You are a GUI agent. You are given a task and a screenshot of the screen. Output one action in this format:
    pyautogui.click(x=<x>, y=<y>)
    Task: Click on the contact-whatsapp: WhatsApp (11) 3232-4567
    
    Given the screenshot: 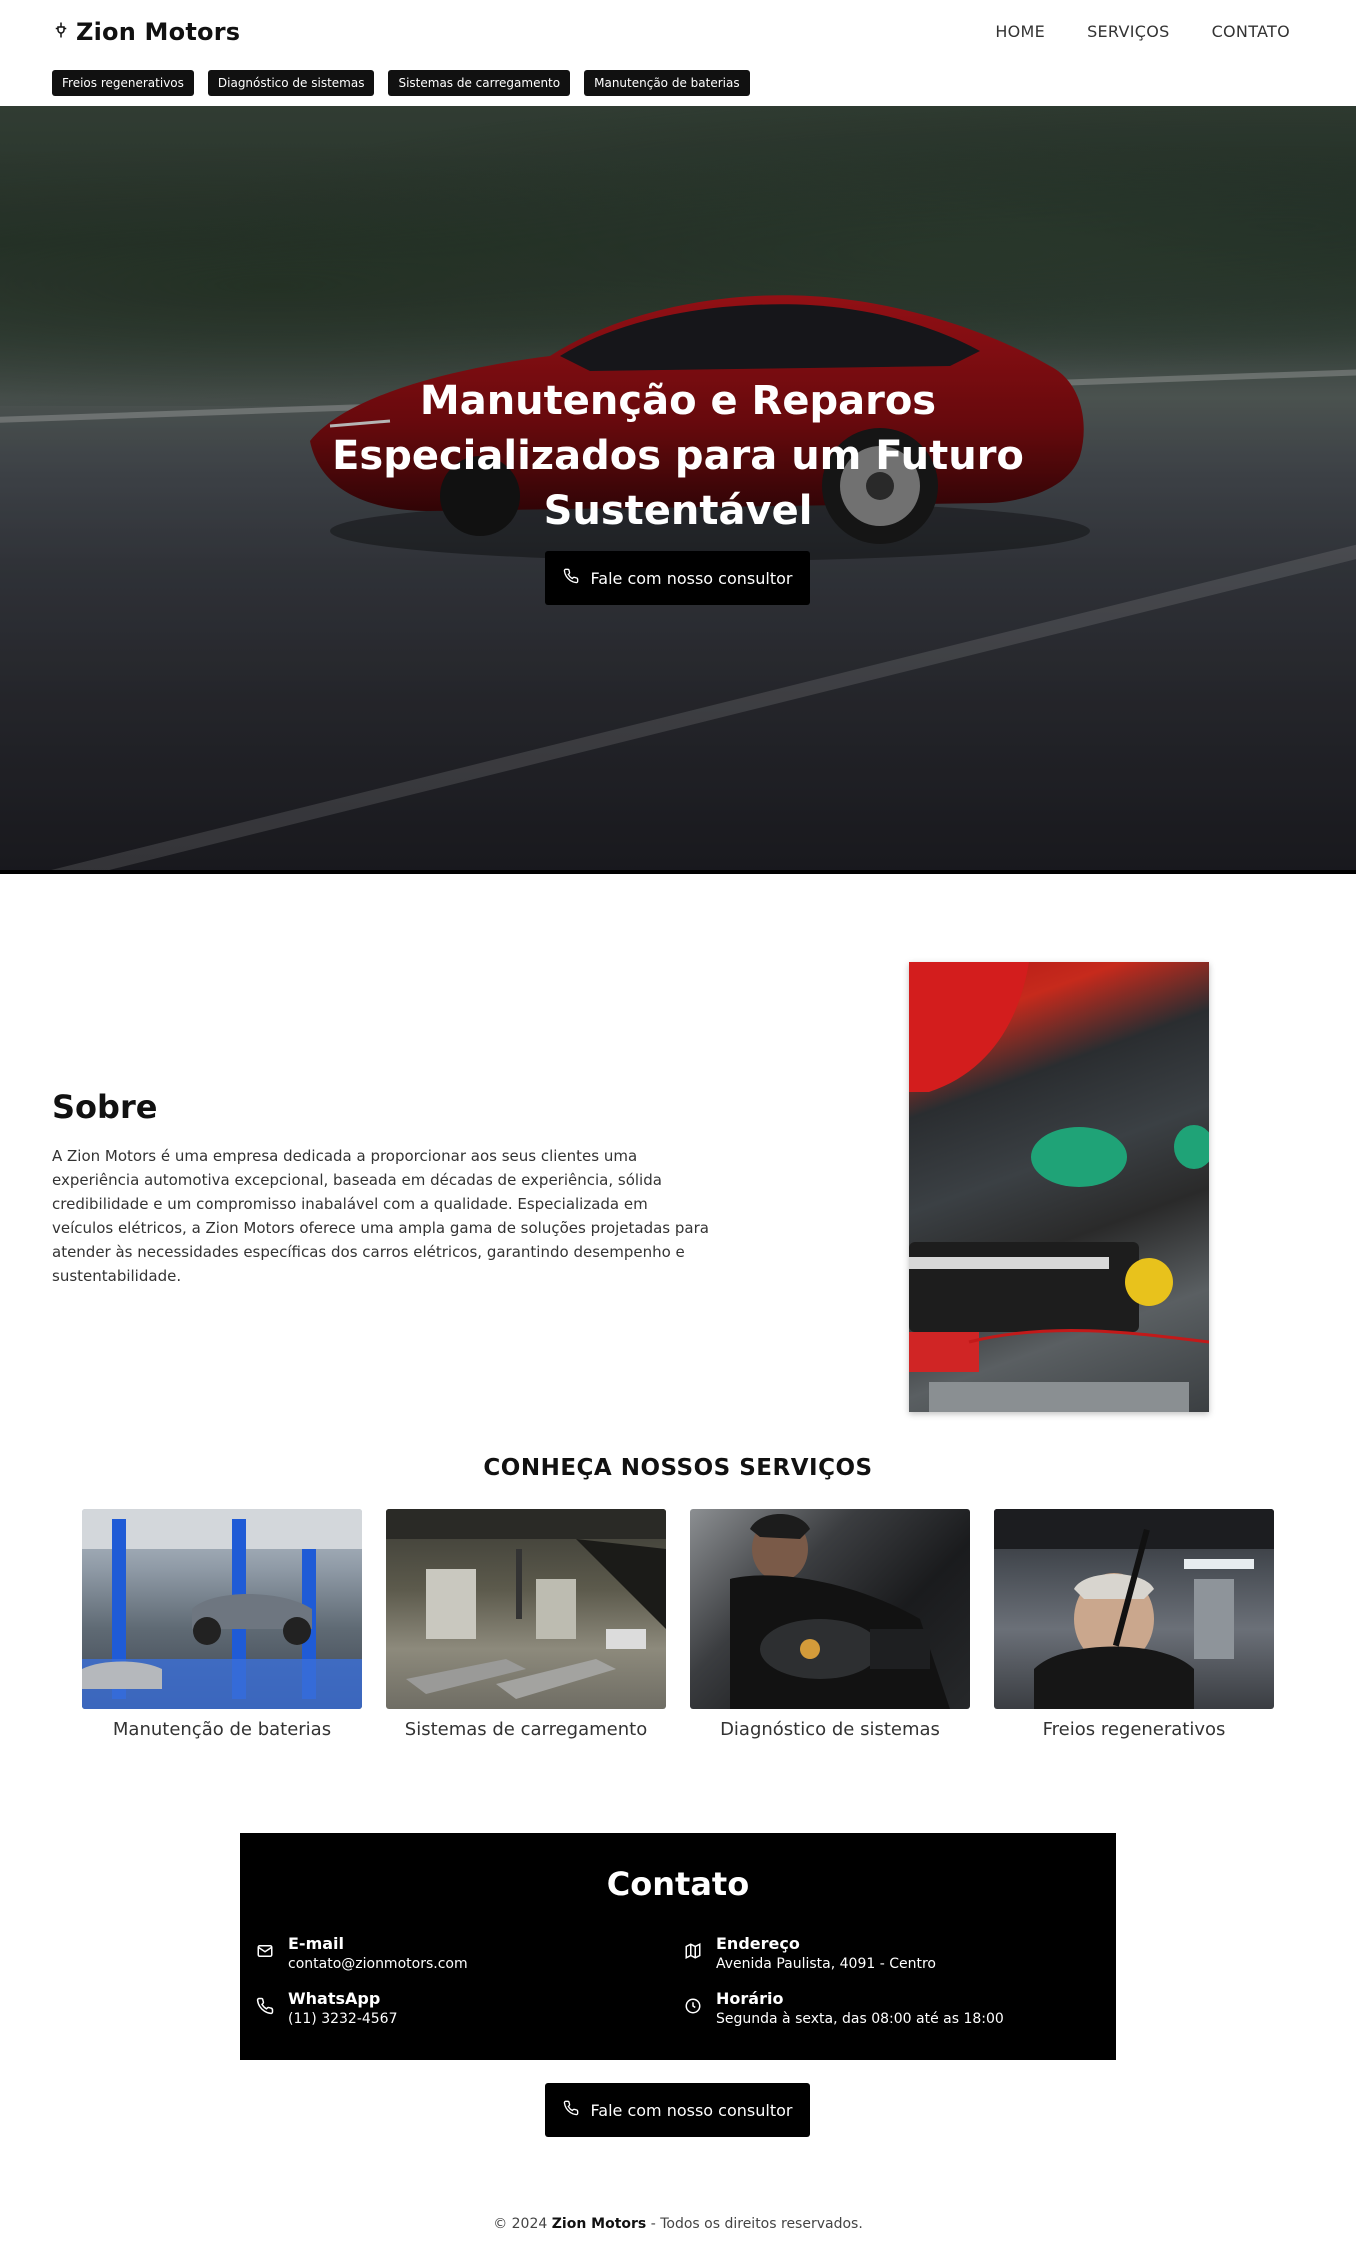 What is the action you would take?
    pyautogui.click(x=327, y=2009)
    